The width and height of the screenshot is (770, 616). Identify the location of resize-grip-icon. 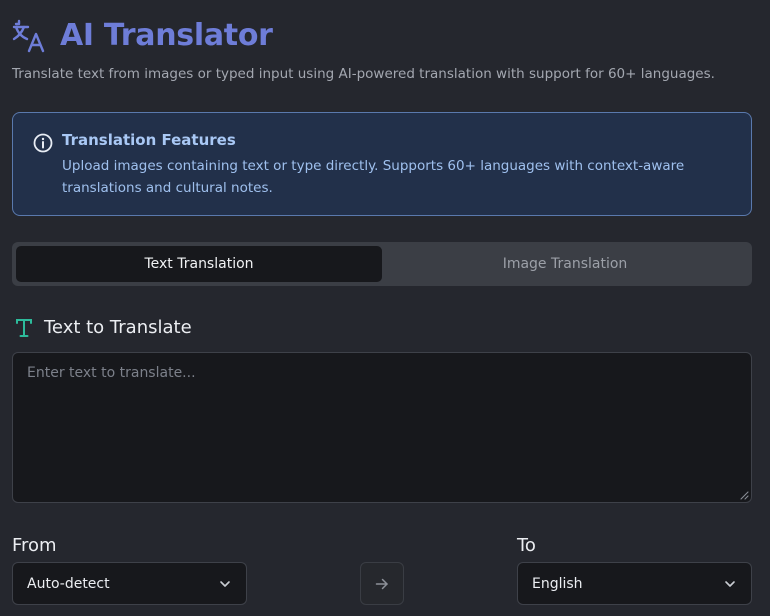
(744, 495).